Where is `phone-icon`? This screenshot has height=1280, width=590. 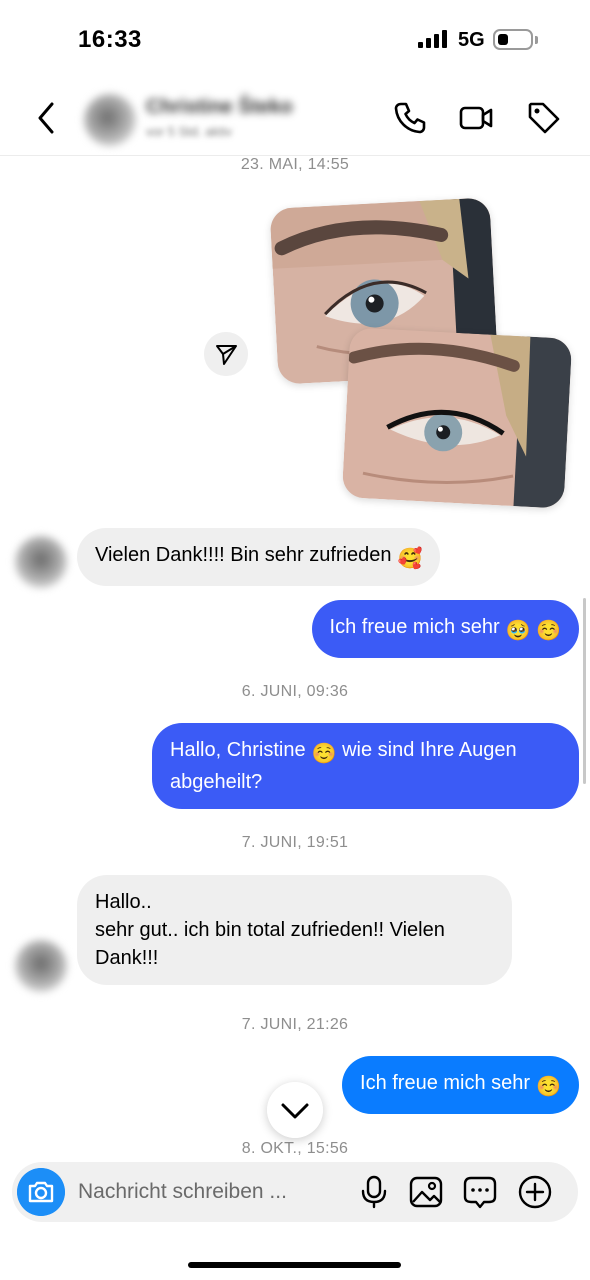
phone-icon is located at coordinates (410, 118).